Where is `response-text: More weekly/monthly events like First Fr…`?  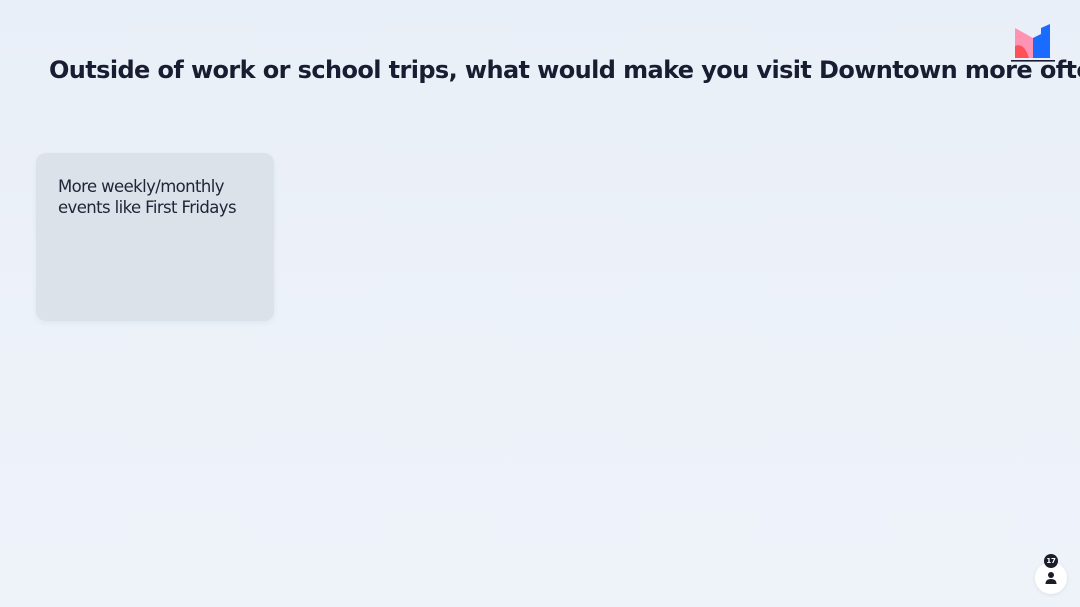
response-text: More weekly/monthly events like First Fr… is located at coordinates (147, 197).